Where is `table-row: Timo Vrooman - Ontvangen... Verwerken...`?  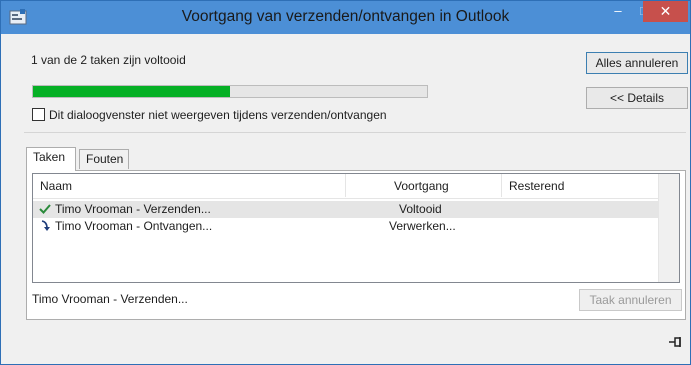
table-row: Timo Vrooman - Ontvangen... Verwerken... is located at coordinates (346, 226).